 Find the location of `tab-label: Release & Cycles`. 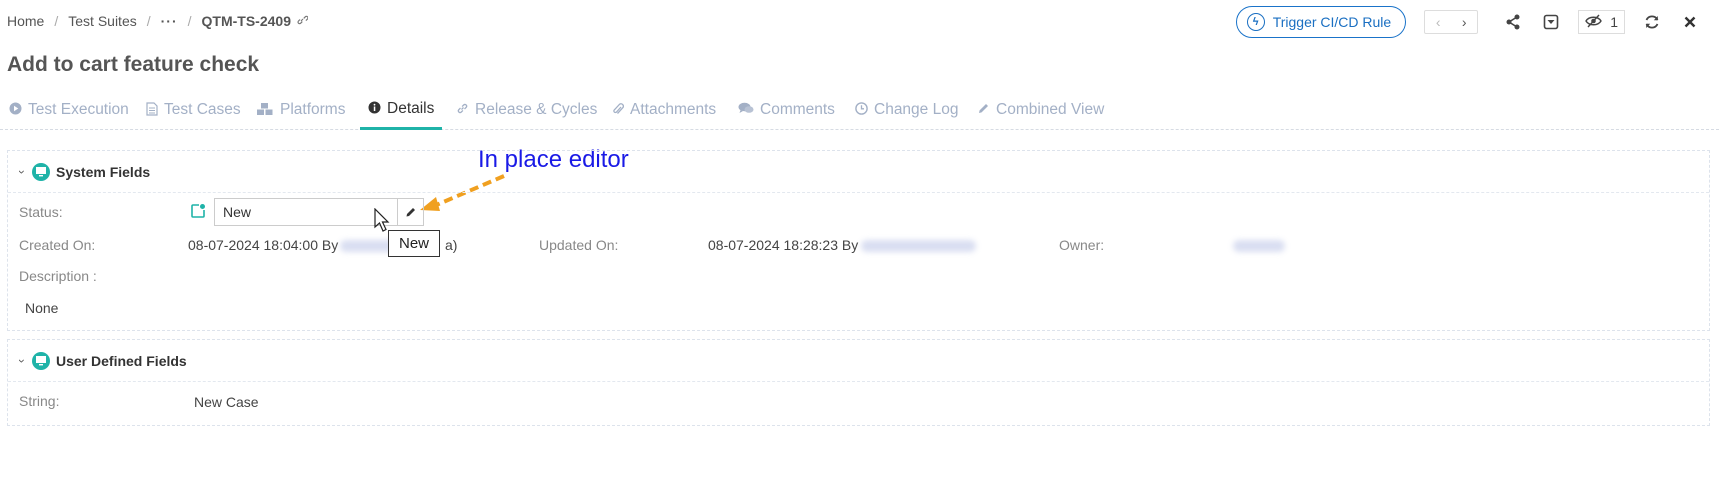

tab-label: Release & Cycles is located at coordinates (536, 109).